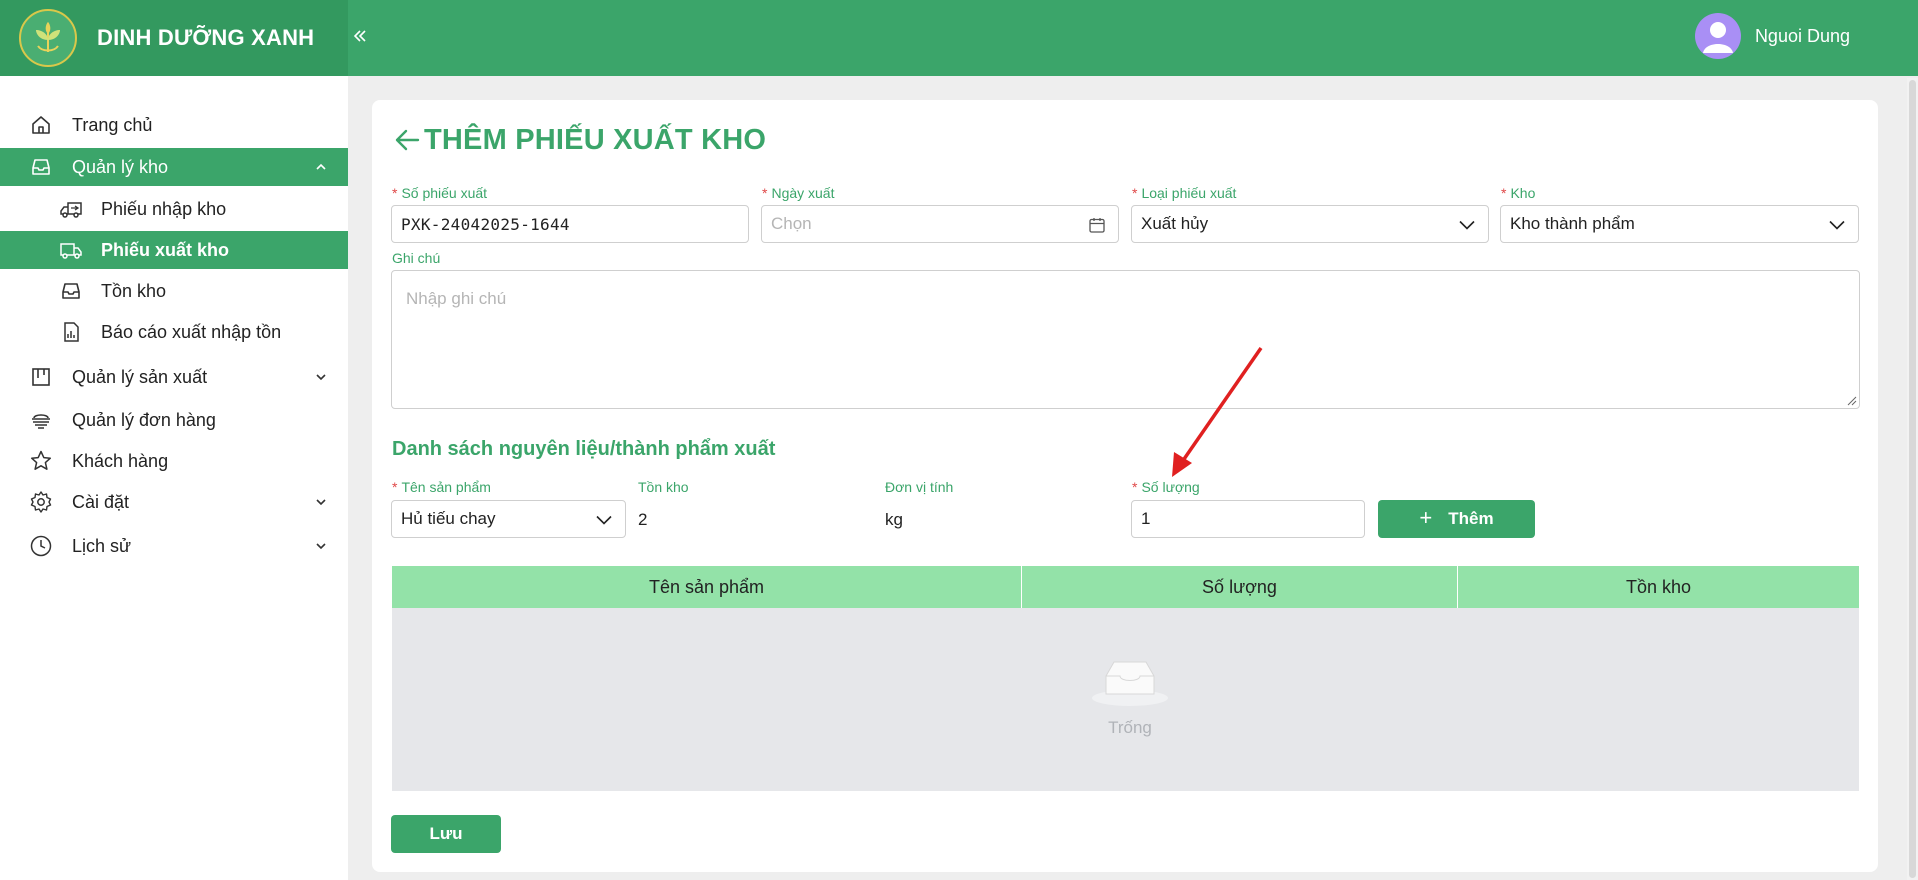  Describe the element at coordinates (1310, 224) in the screenshot. I see `loai-phieu-select: Xuất hủy` at that location.